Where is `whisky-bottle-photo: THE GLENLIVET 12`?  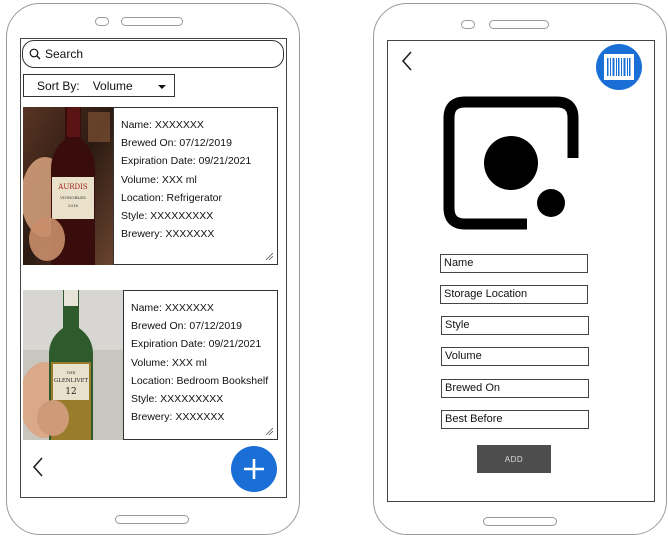 whisky-bottle-photo: THE GLENLIVET 12 is located at coordinates (73, 365).